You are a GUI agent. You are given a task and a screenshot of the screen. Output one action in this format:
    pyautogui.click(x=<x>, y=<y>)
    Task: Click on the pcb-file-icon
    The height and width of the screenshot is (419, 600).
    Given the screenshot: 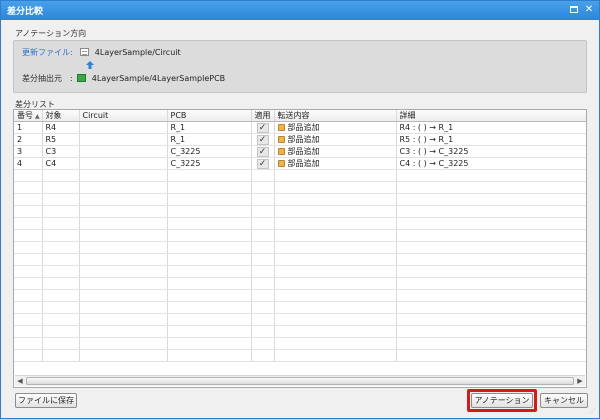 What is the action you would take?
    pyautogui.click(x=82, y=78)
    